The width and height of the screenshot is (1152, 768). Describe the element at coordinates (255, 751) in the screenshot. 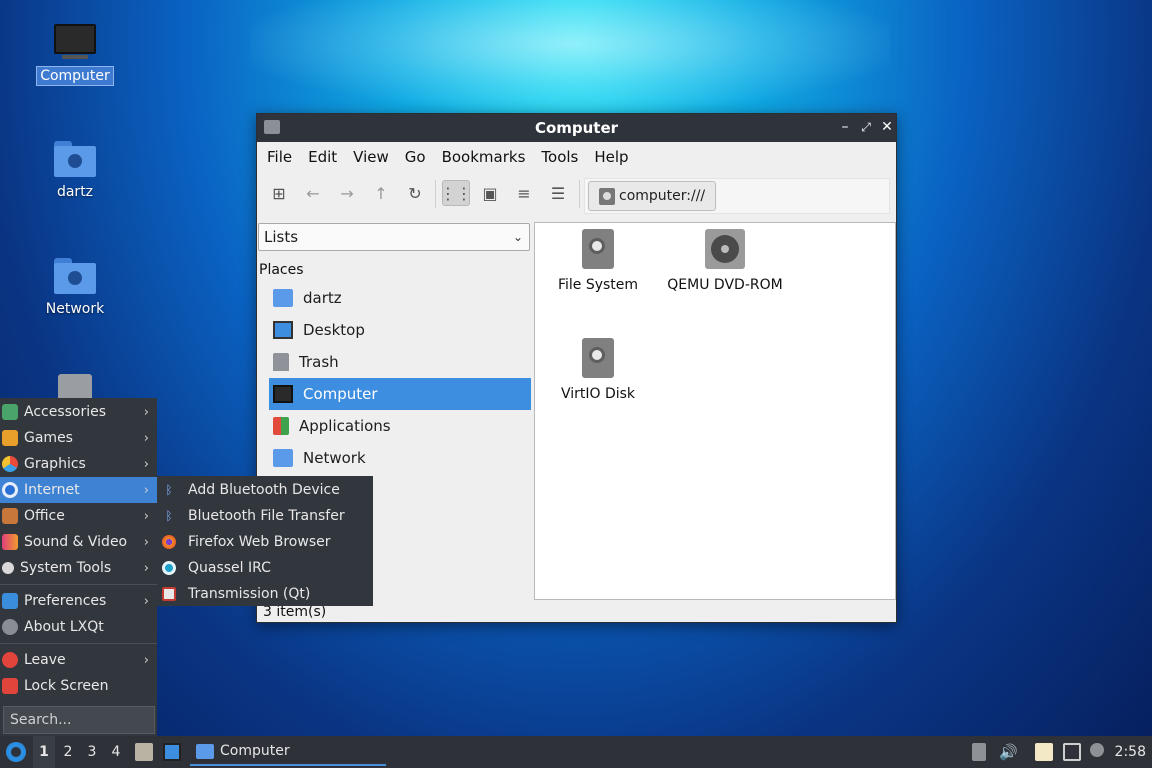

I see `task-label: Computer` at that location.